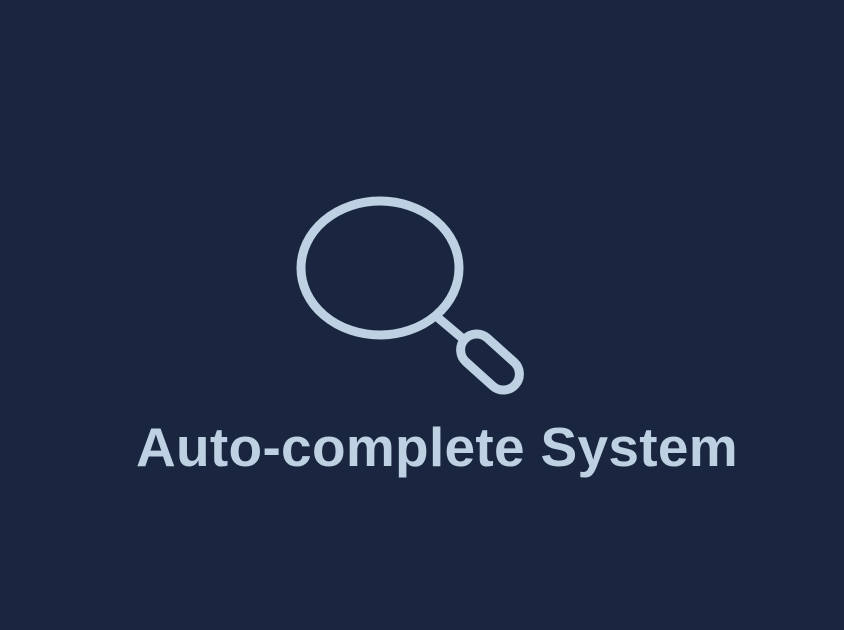  Describe the element at coordinates (490, 362) in the screenshot. I see `magnifier-handle` at that location.